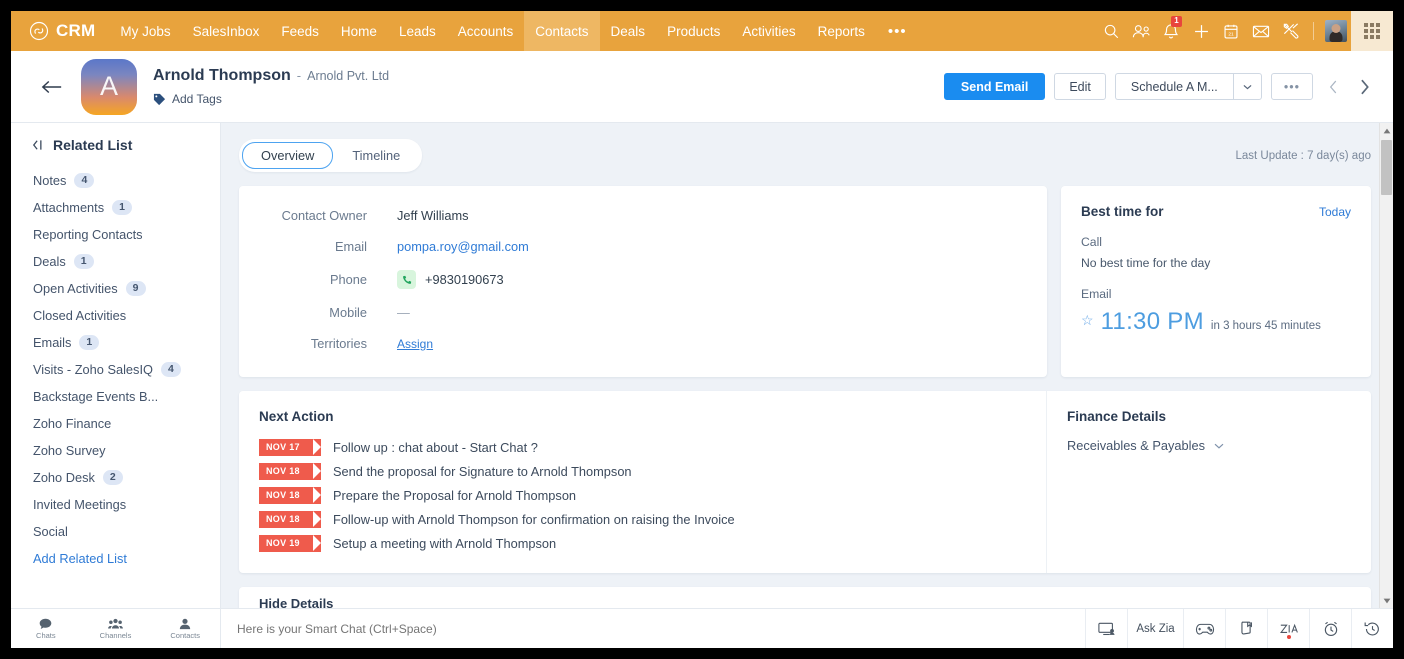  Describe the element at coordinates (1087, 320) in the screenshot. I see `star-icon: ☆` at that location.